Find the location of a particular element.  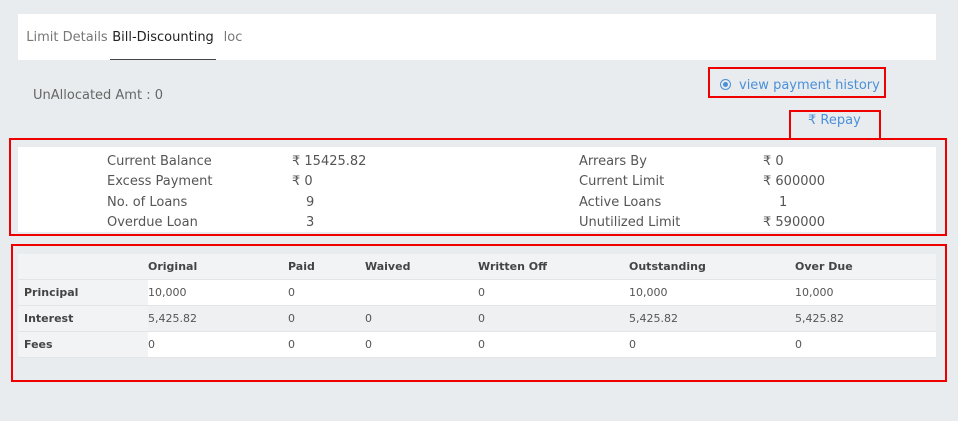

active-loans-label: Active Loans is located at coordinates (620, 202).